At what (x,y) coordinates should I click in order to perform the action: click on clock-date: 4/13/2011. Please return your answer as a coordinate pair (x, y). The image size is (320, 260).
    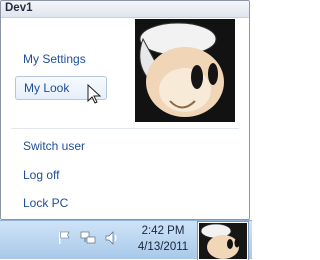
    Looking at the image, I should click on (163, 247).